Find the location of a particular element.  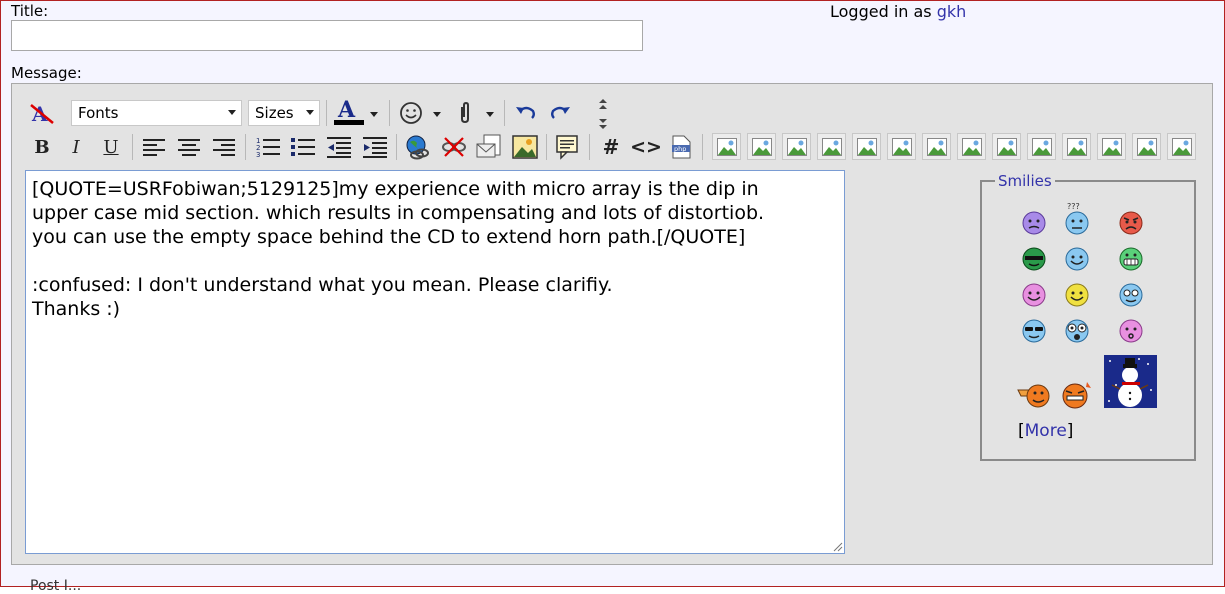

bold-button: B is located at coordinates (42, 147).